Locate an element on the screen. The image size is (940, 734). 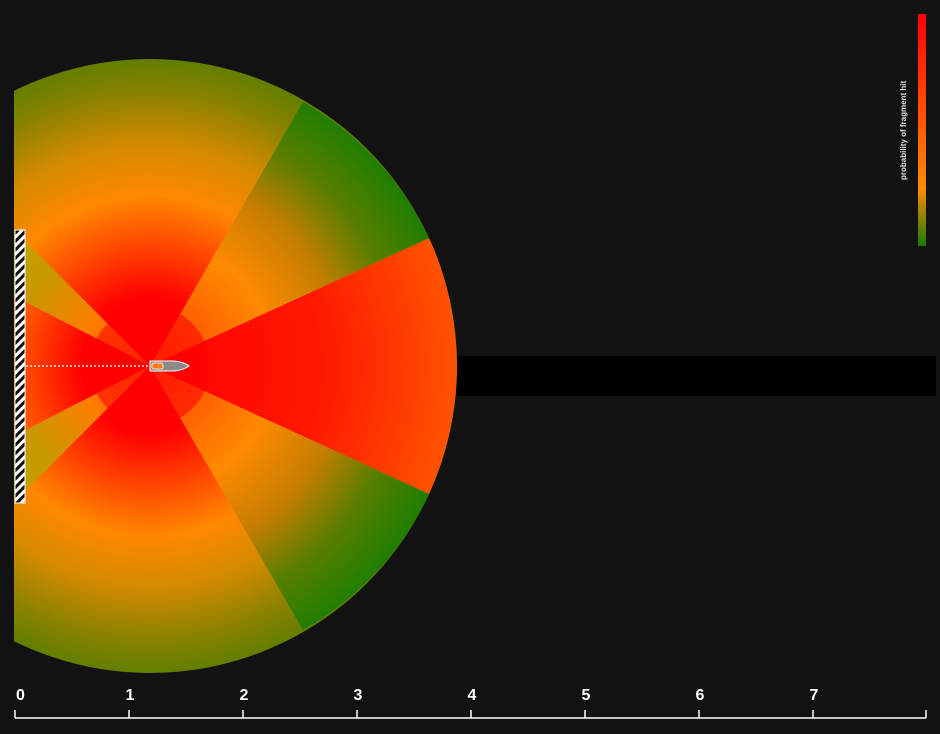
axis-tick-label: 0 is located at coordinates (20, 695).